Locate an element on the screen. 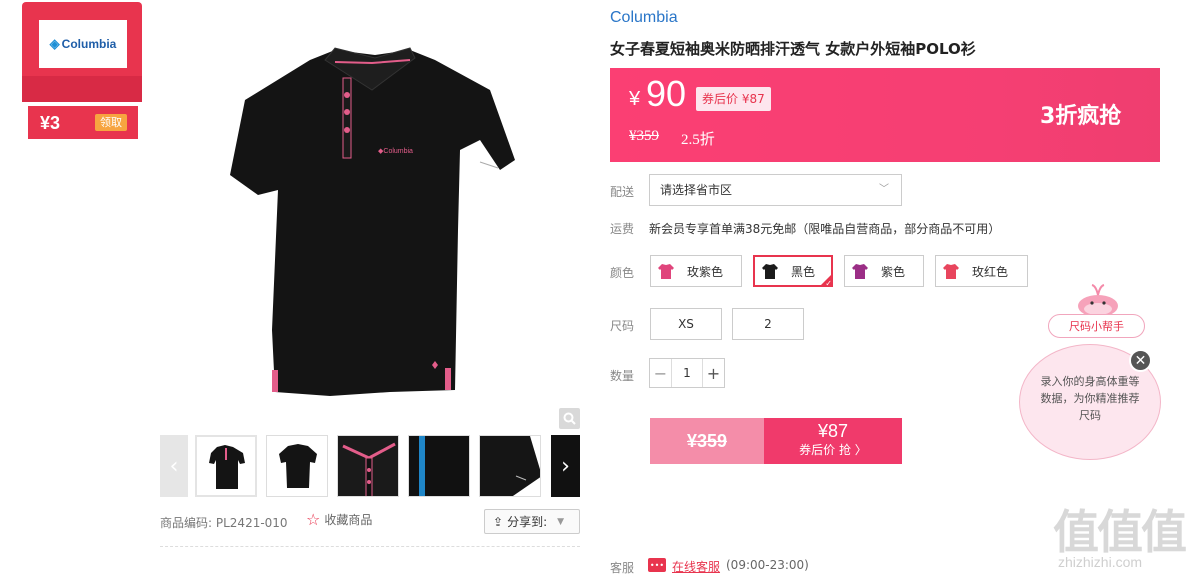 Image resolution: width=1203 pixels, height=576 pixels. region-select-value: 请选择省市区 is located at coordinates (696, 190).